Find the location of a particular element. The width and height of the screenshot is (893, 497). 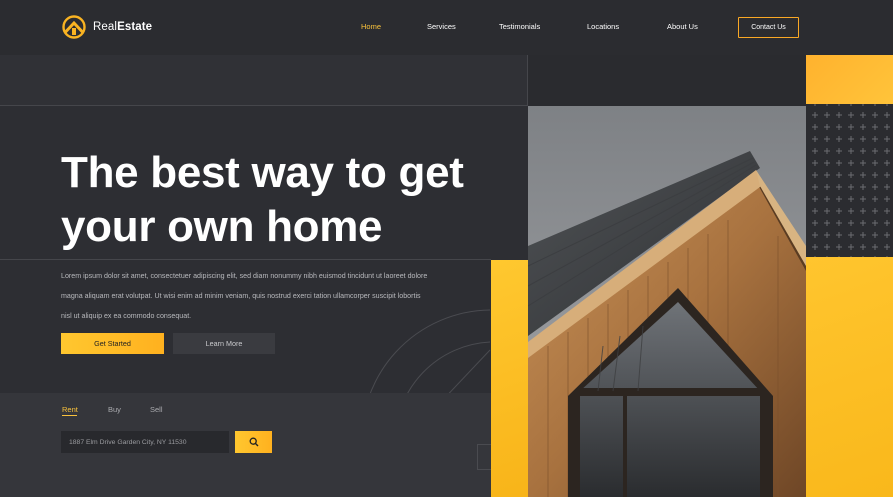

plus-pattern-icon is located at coordinates (849, 180).